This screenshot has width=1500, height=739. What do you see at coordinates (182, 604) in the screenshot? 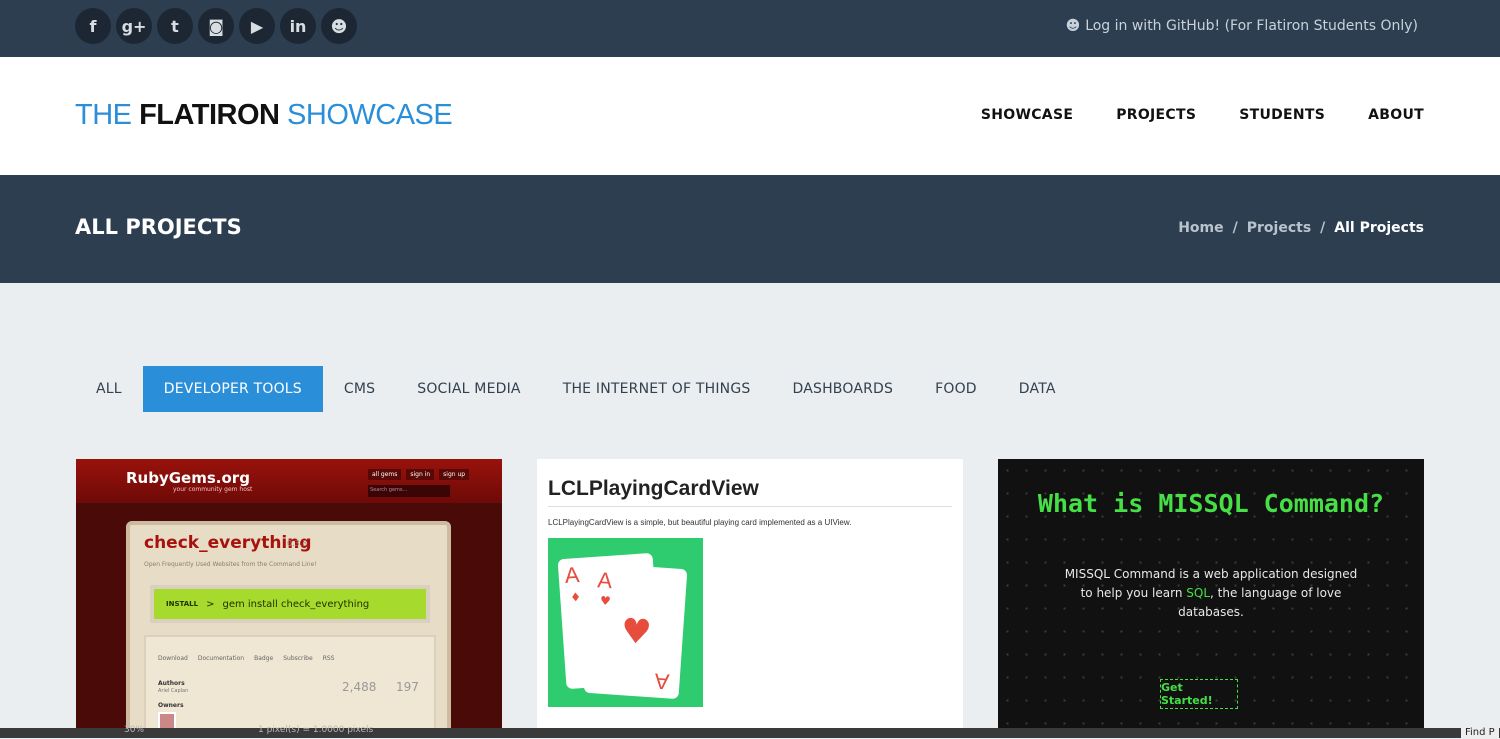
I see `install-label: INSTALL` at bounding box center [182, 604].